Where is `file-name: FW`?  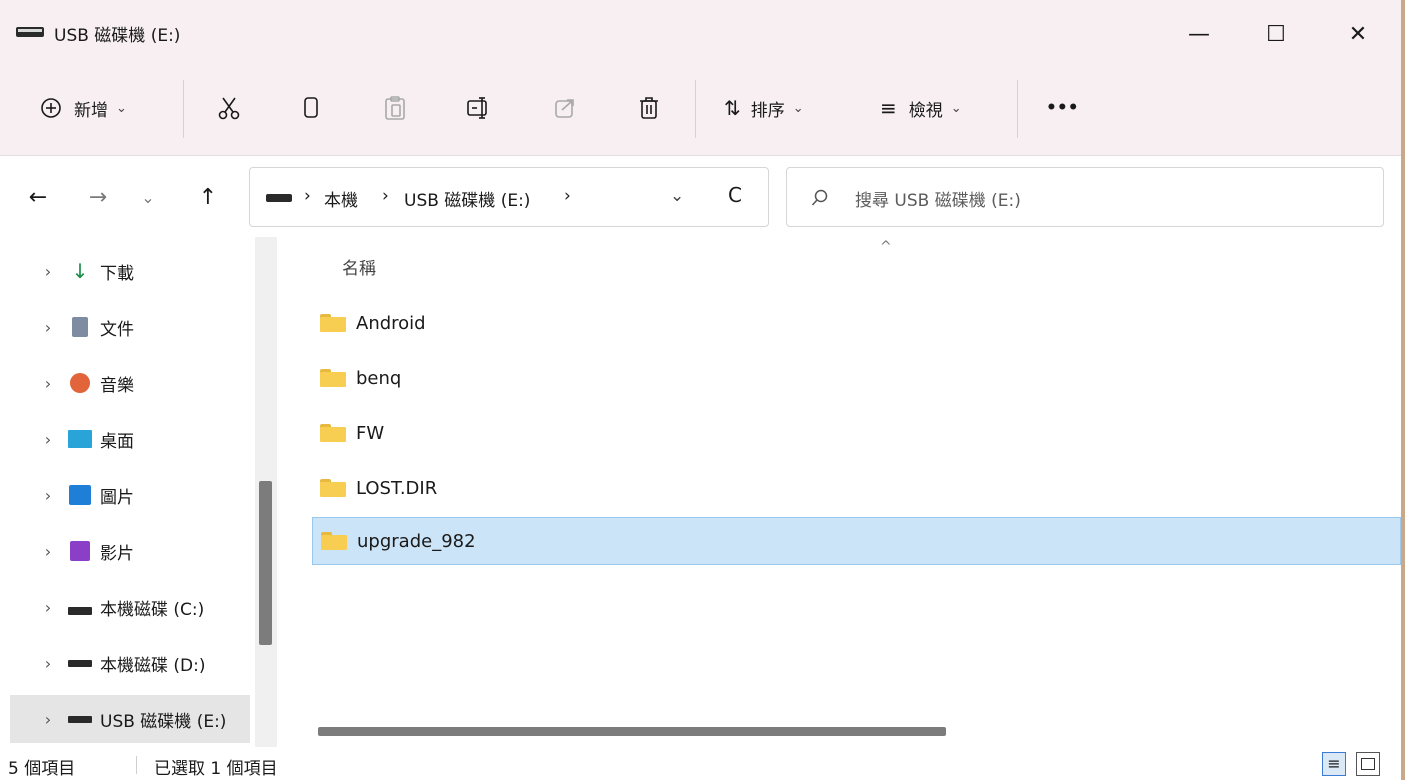 file-name: FW is located at coordinates (370, 433).